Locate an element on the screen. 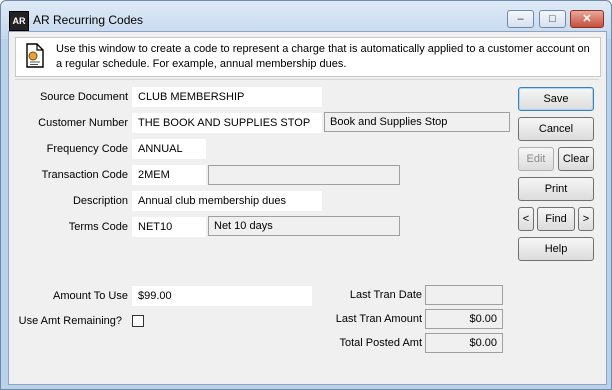 The image size is (612, 390). frequency-code-field: ANNUAL is located at coordinates (169, 149).